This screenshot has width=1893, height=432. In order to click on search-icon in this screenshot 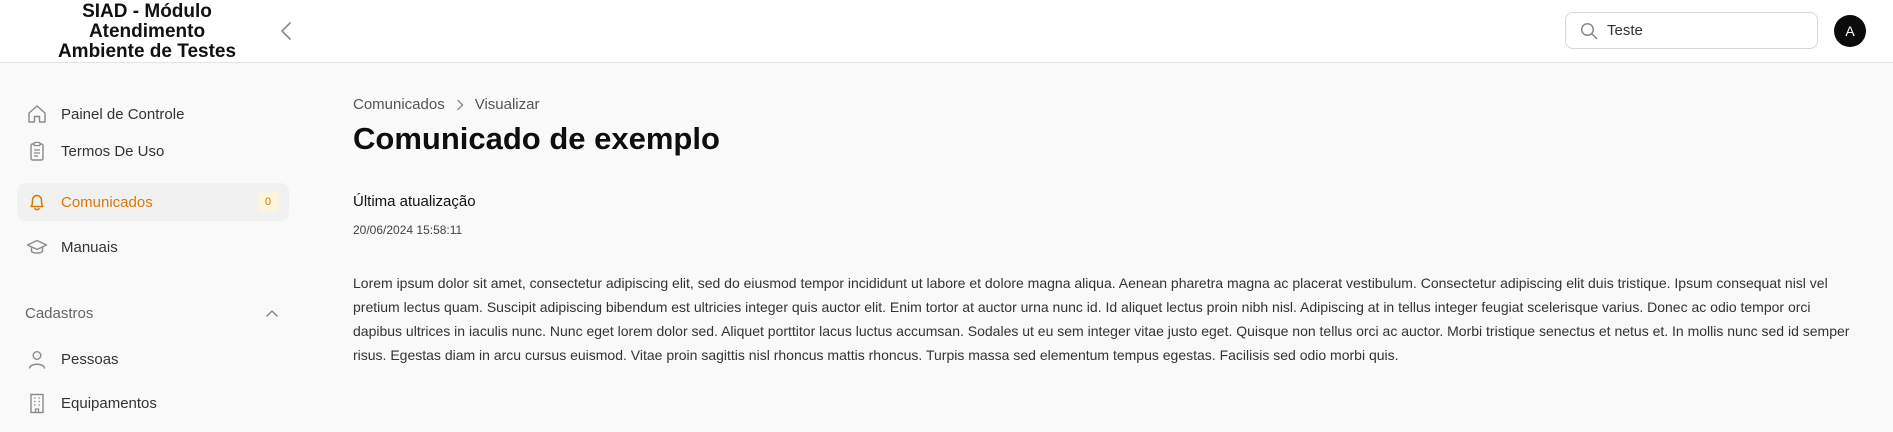, I will do `click(1589, 31)`.